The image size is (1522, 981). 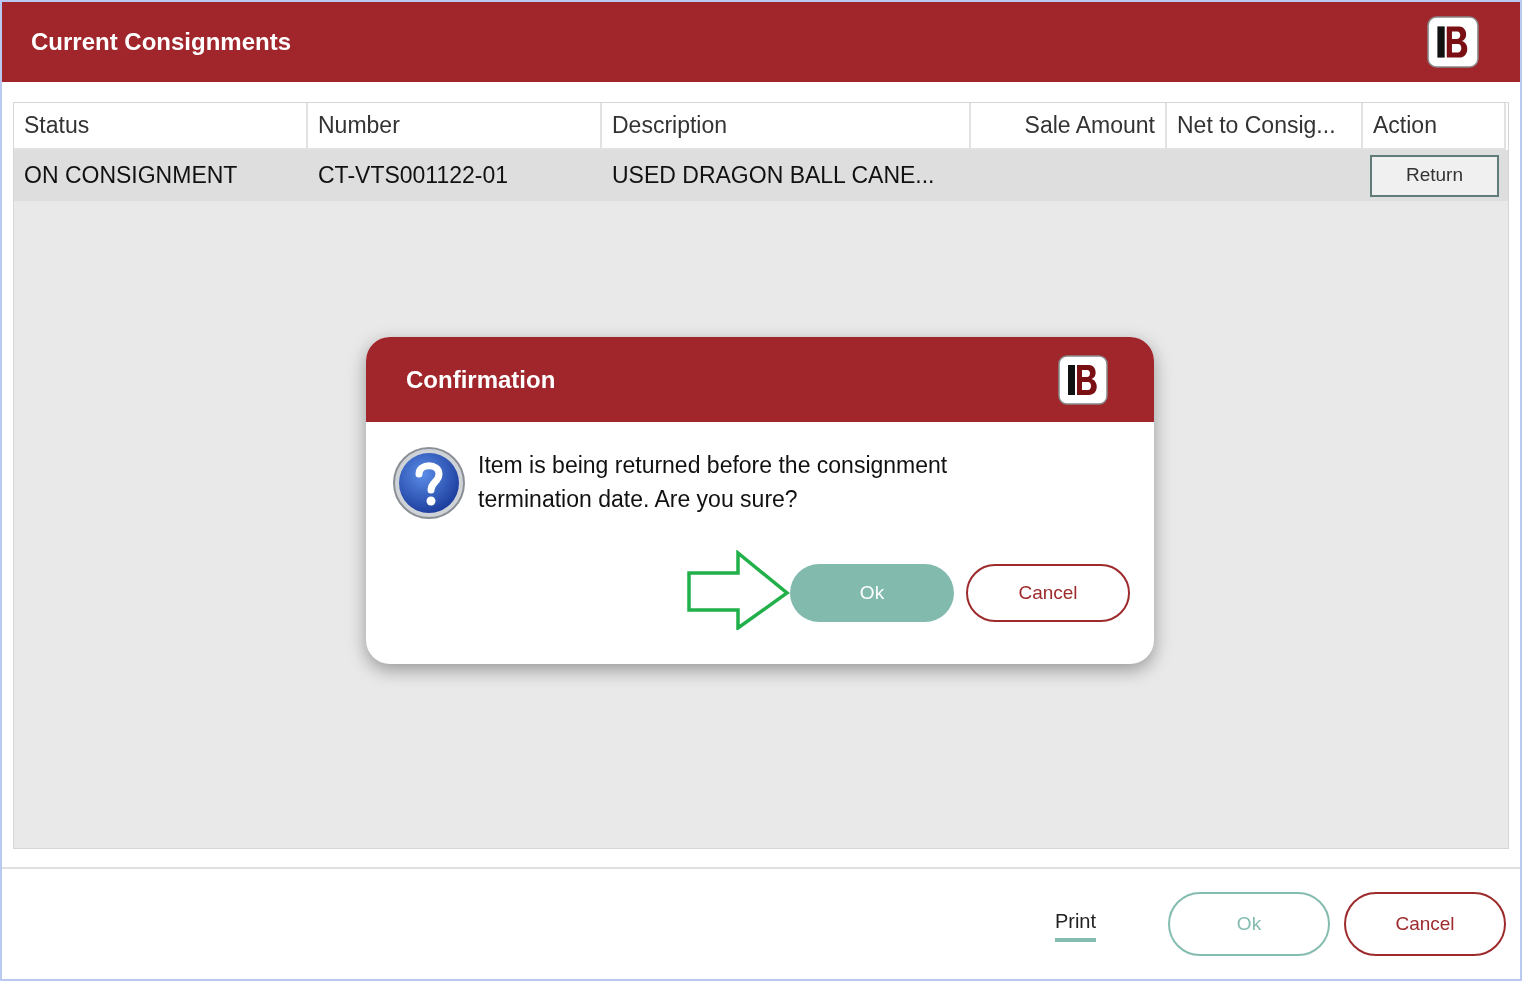 I want to click on print-link: Print, so click(x=1075, y=924).